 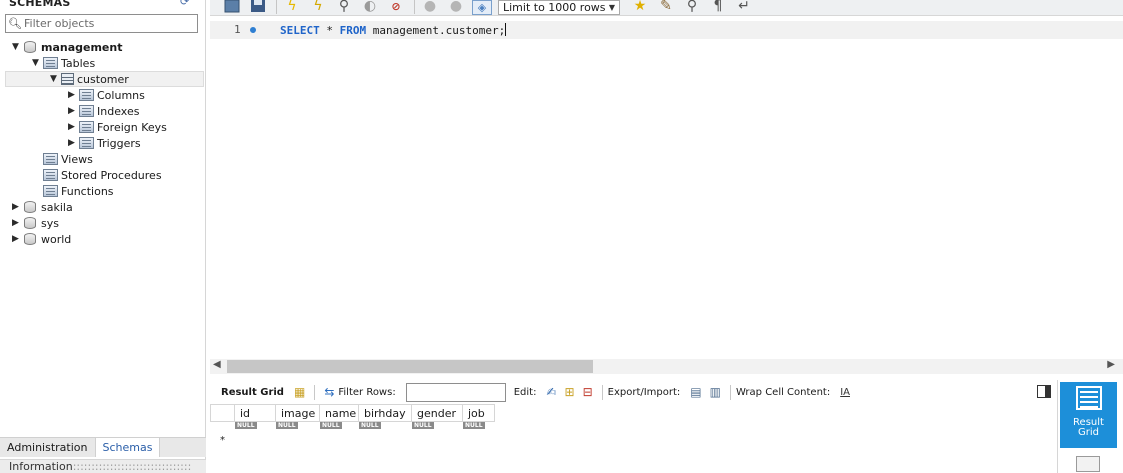 What do you see at coordinates (692, 7) in the screenshot?
I see `find-magnifier-icon: ⚲` at bounding box center [692, 7].